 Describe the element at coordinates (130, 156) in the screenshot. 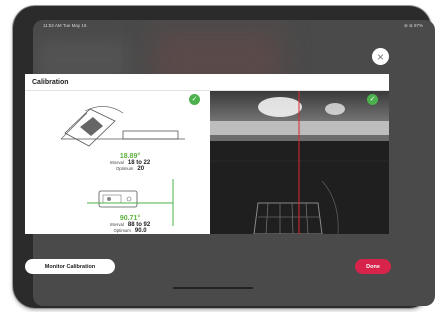

I see `top-angle-value: 18.89°` at that location.